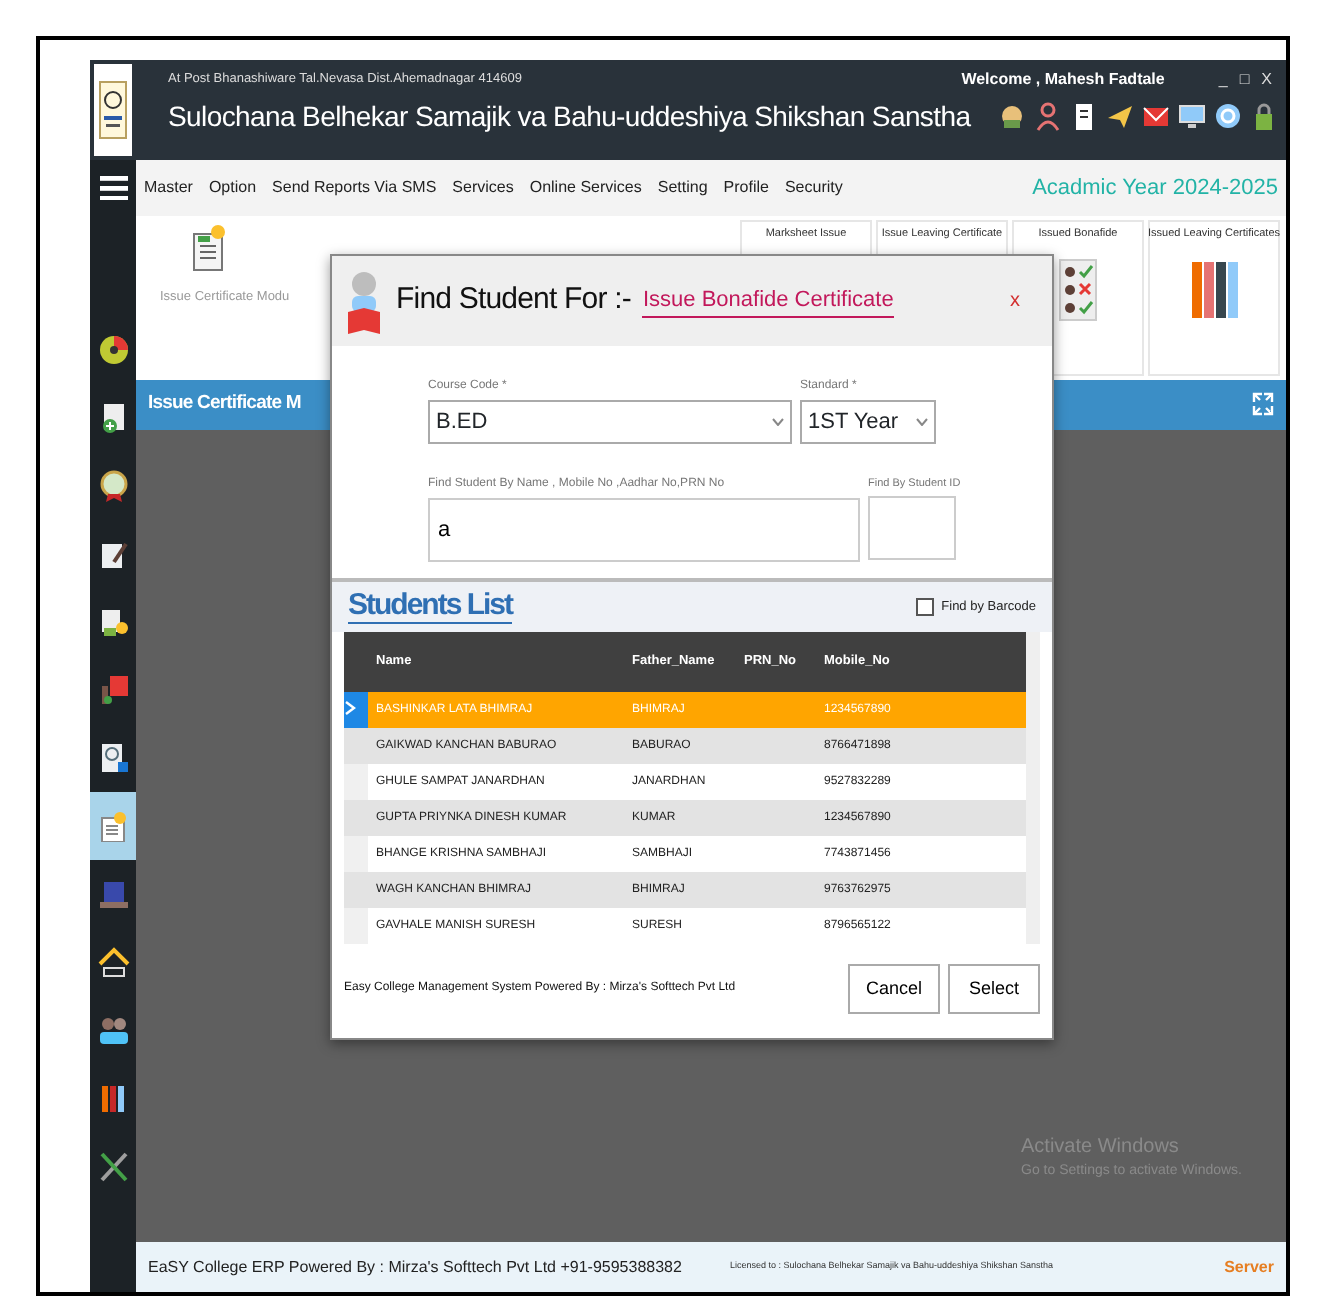 The height and width of the screenshot is (1310, 1322). I want to click on report-search-icon, so click(113, 758).